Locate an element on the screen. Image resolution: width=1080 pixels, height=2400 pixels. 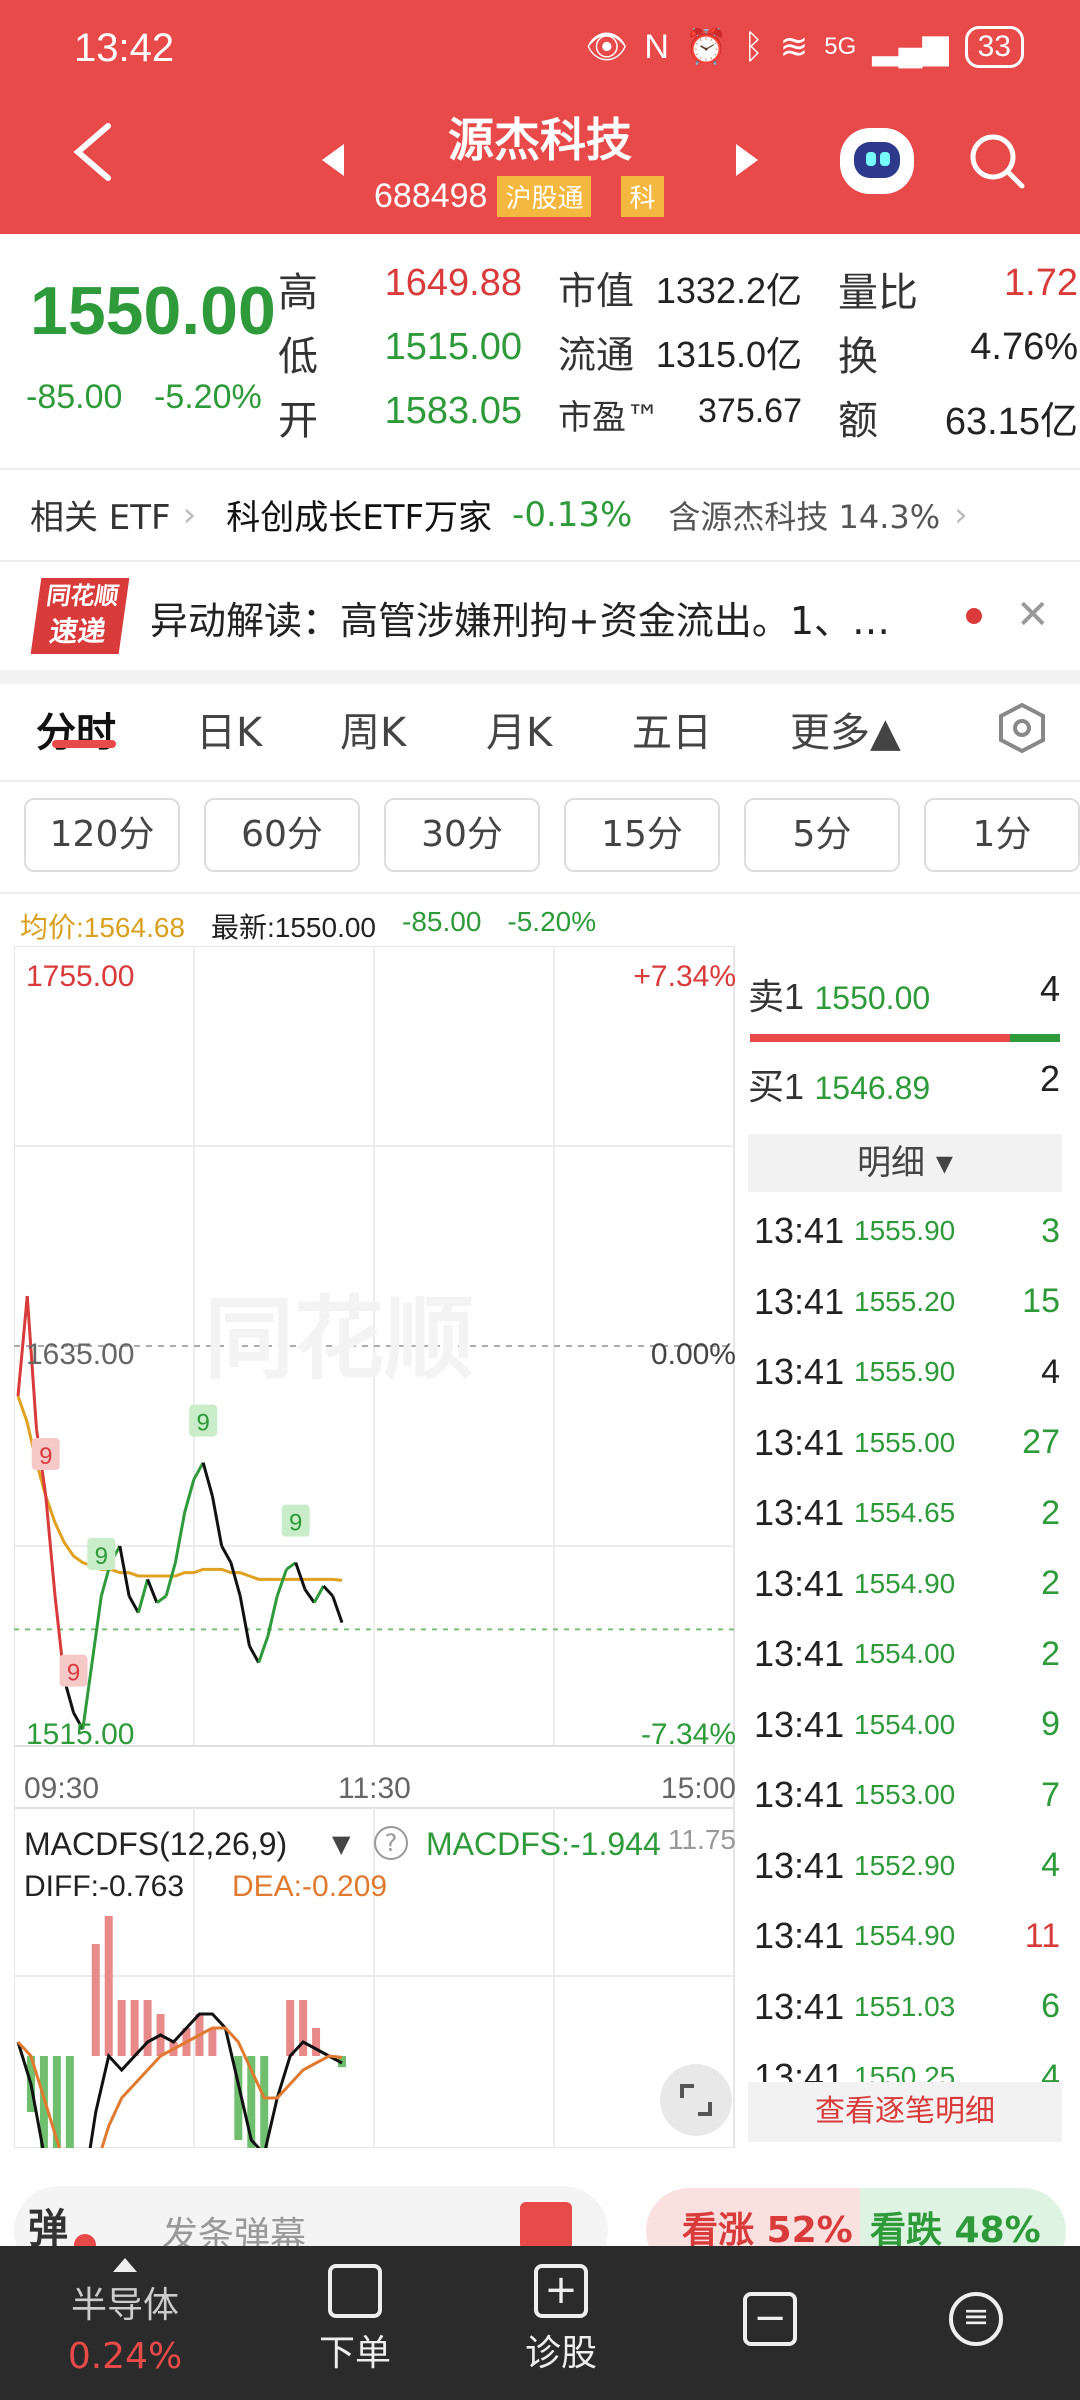
macd-indicator-label: MACDFS(12,26,9) is located at coordinates (155, 1844).